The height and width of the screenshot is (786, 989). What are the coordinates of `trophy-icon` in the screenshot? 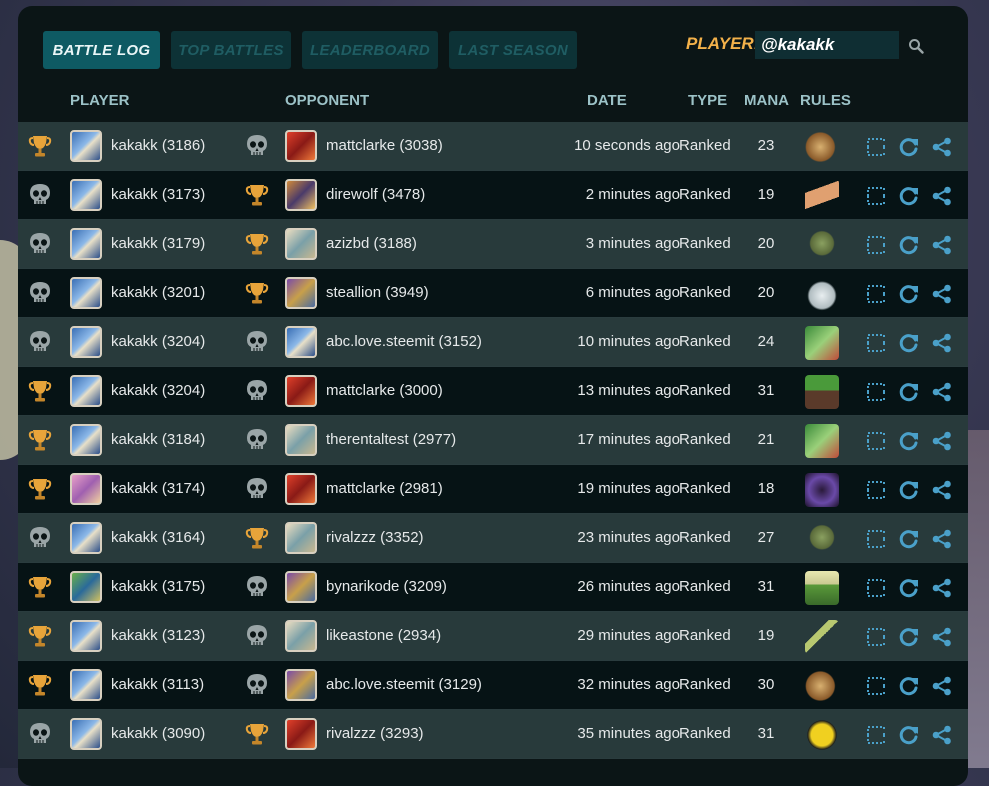 It's located at (257, 293).